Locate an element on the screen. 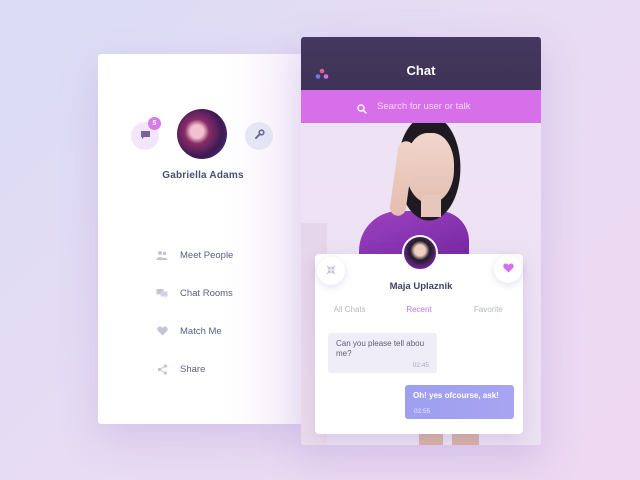 The image size is (640, 480). chat-tabs: All Chats Recent Favorite is located at coordinates (419, 309).